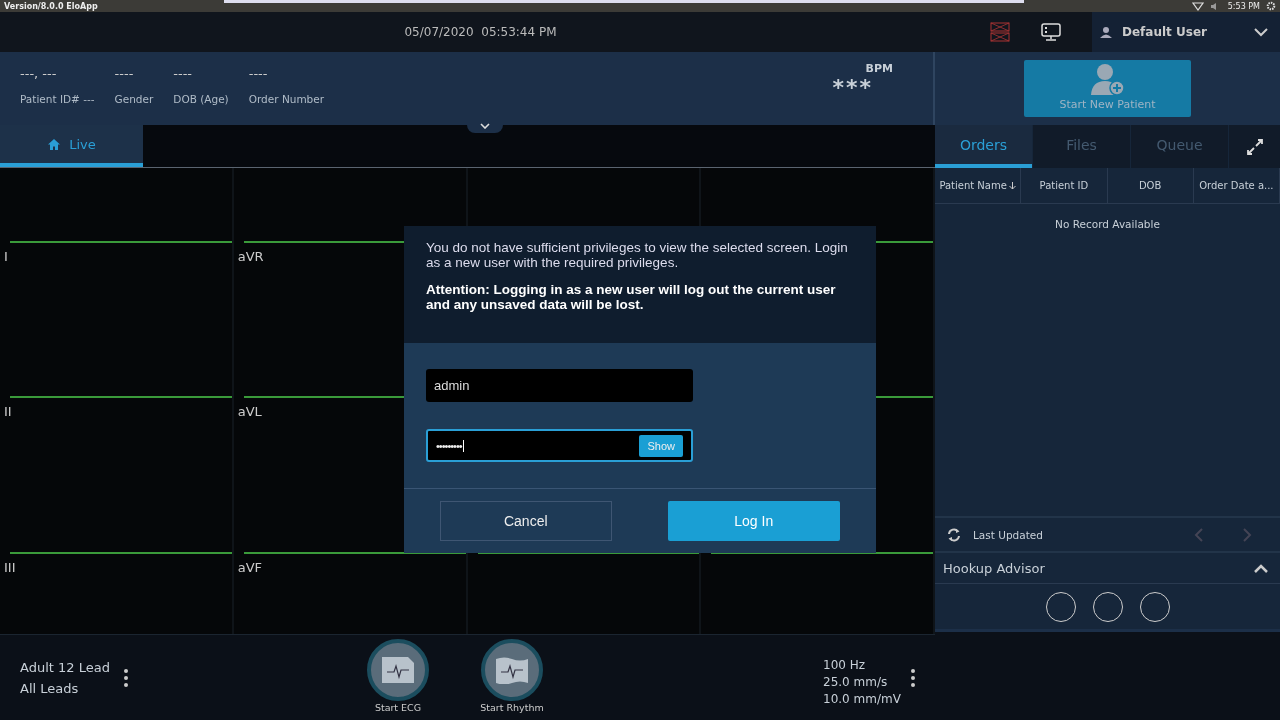  I want to click on privilege-message: You do not have sufficient privileges to view the selected screen. Login as a new user with the required privileges., so click(637, 255).